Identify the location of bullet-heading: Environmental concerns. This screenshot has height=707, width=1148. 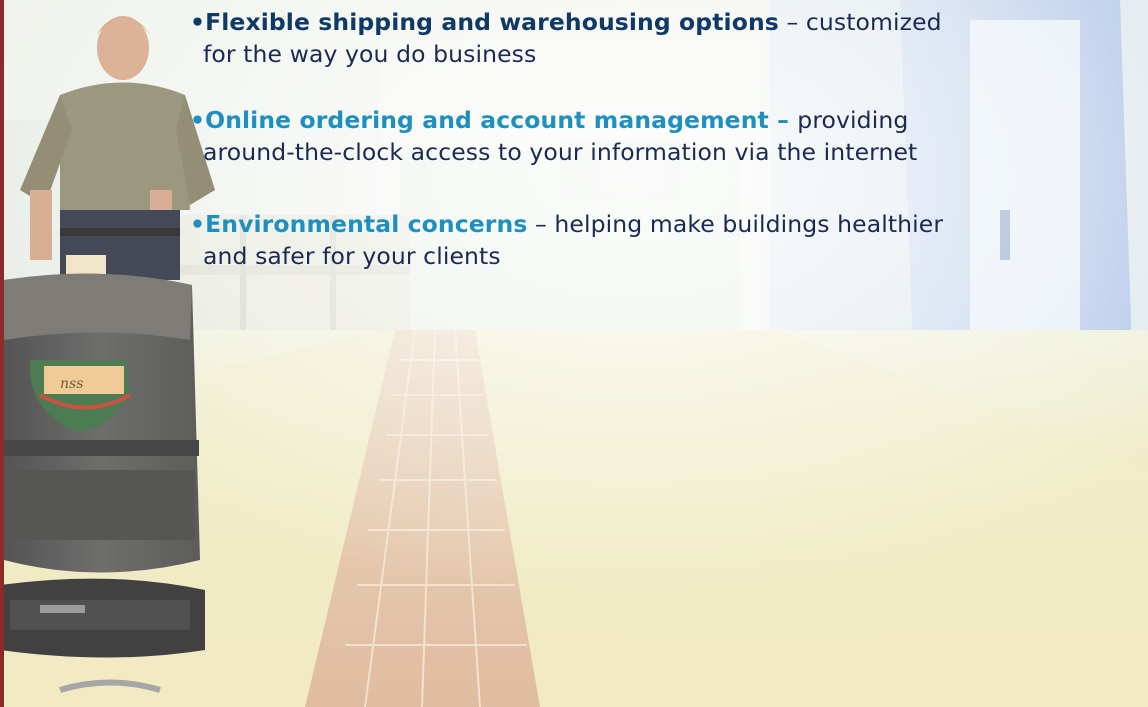
(366, 224).